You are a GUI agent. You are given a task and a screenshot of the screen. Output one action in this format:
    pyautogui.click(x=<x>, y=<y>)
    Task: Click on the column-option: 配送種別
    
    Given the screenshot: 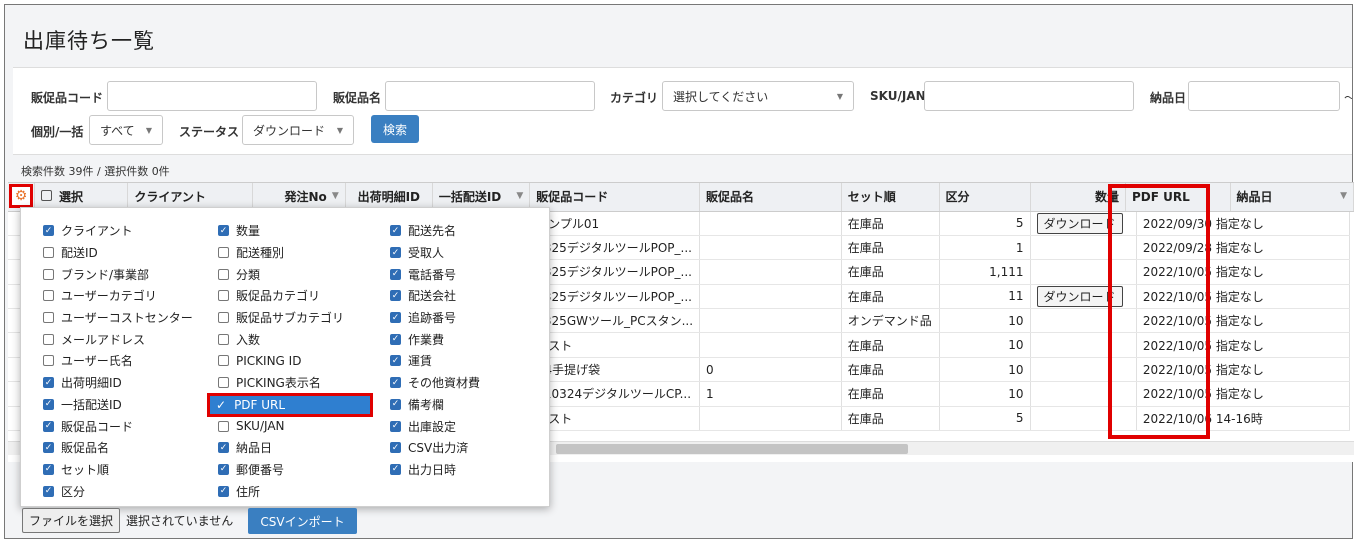 What is the action you would take?
    pyautogui.click(x=281, y=253)
    